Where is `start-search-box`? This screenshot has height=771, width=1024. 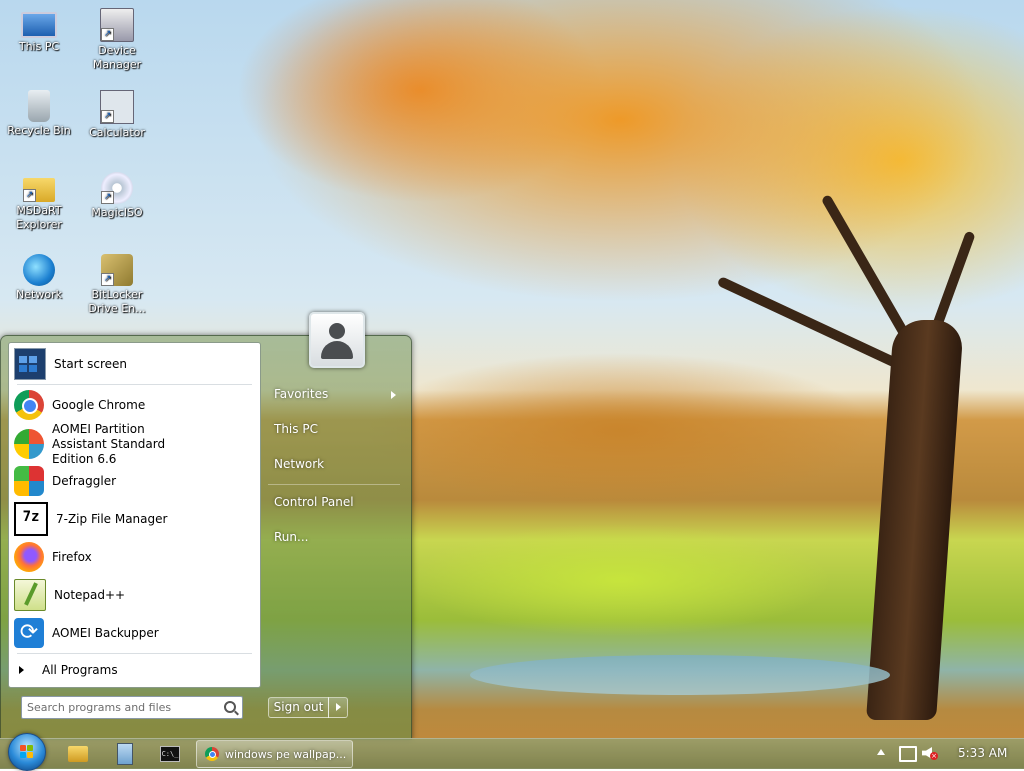 start-search-box is located at coordinates (132, 707).